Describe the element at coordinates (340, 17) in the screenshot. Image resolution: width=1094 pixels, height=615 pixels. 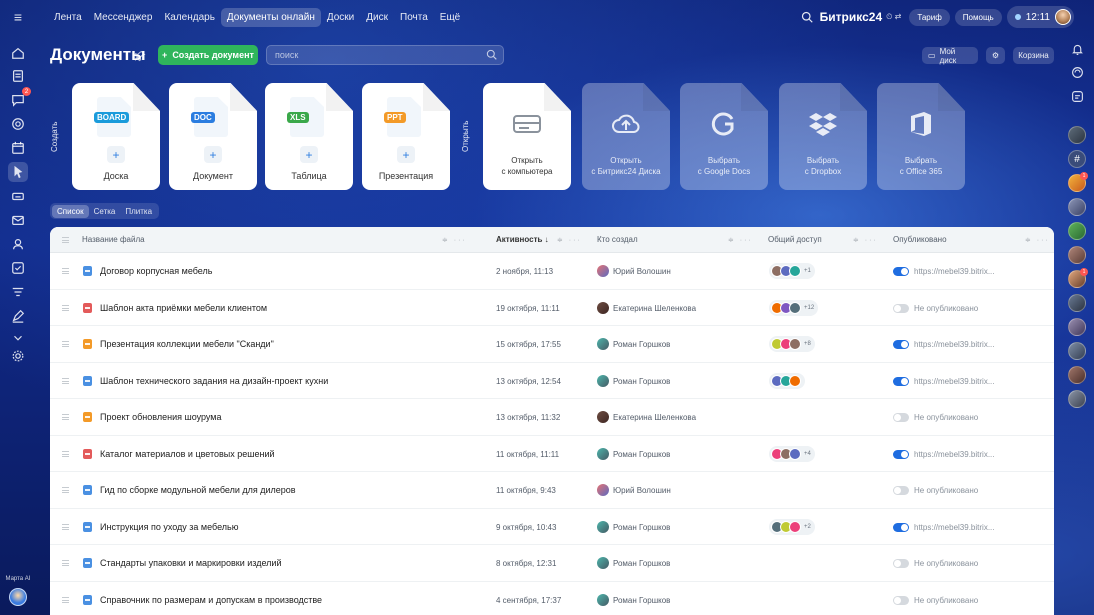
I see `nav-item-4: Доски` at that location.